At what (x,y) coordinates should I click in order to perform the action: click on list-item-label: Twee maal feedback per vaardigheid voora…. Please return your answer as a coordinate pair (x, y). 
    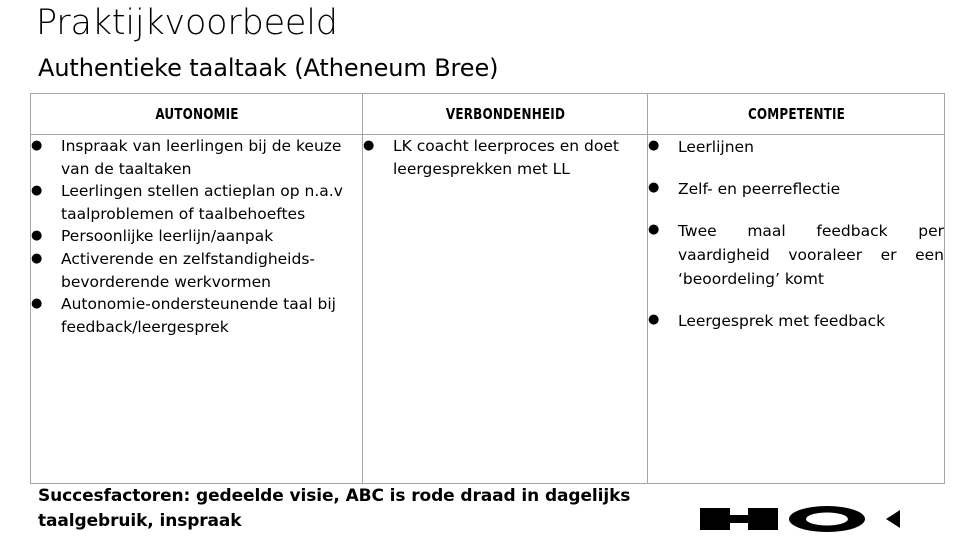
    Looking at the image, I should click on (811, 255).